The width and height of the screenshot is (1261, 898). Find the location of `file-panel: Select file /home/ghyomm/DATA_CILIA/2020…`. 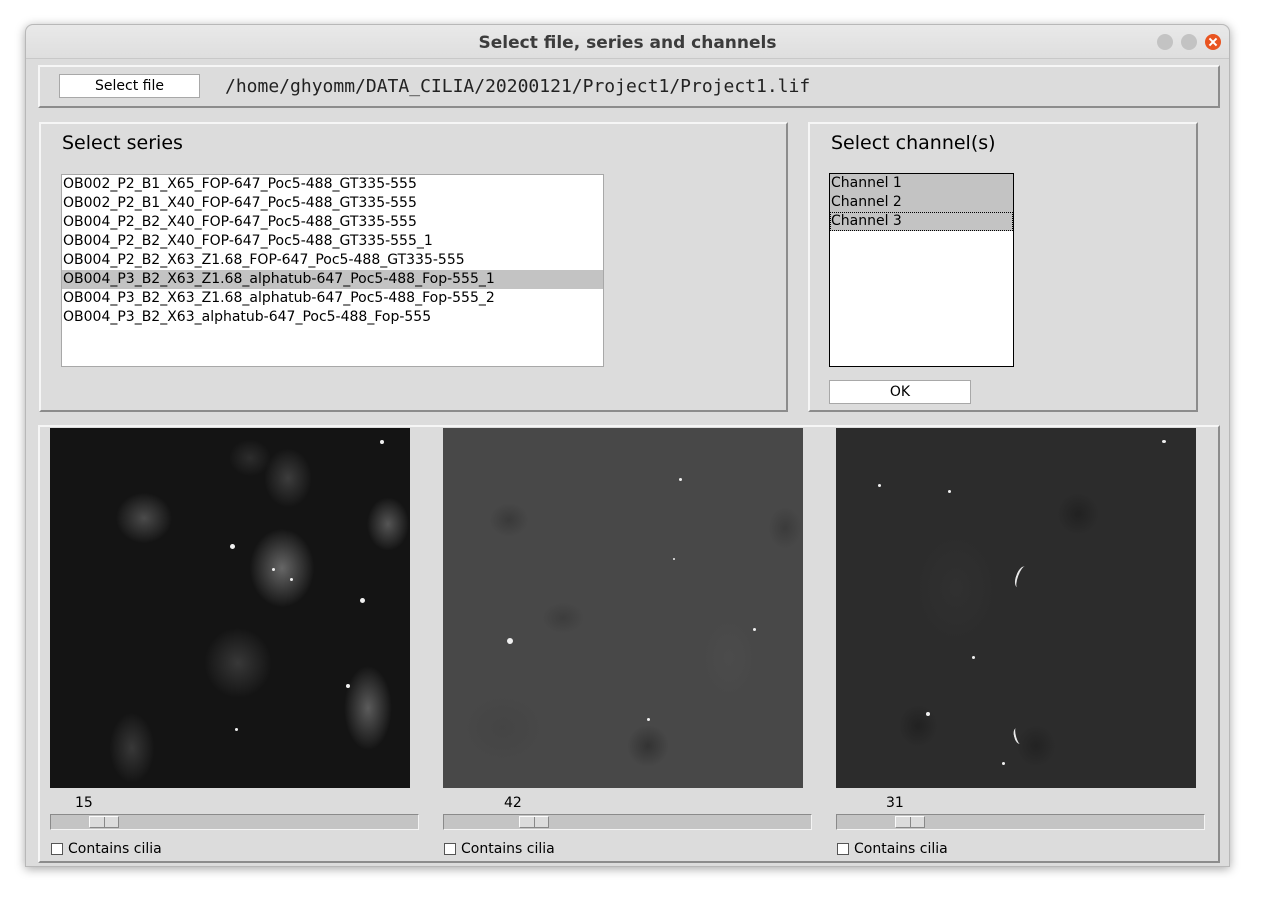

file-panel: Select file /home/ghyomm/DATA_CILIA/2020… is located at coordinates (629, 86).